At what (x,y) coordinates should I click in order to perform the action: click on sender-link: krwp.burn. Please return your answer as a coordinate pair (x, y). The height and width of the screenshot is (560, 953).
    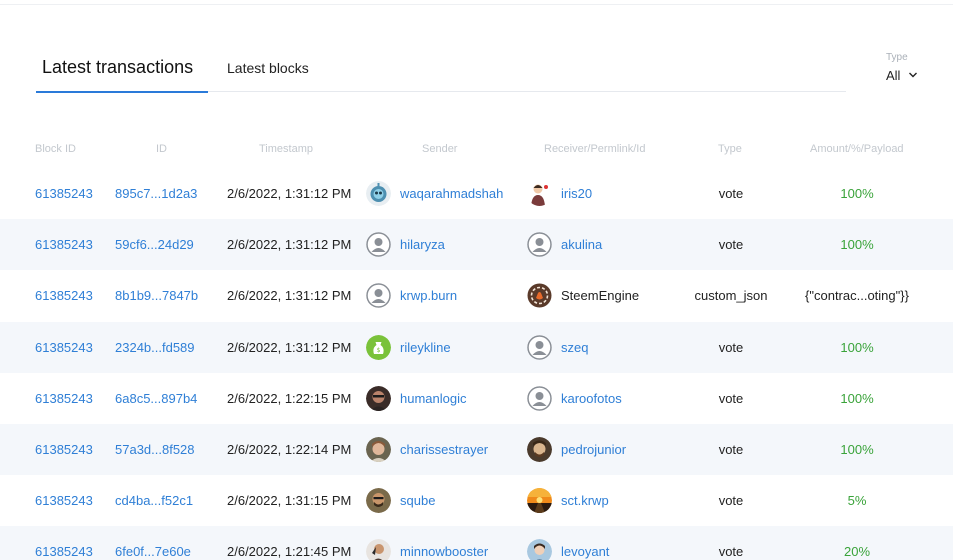
    Looking at the image, I should click on (428, 295).